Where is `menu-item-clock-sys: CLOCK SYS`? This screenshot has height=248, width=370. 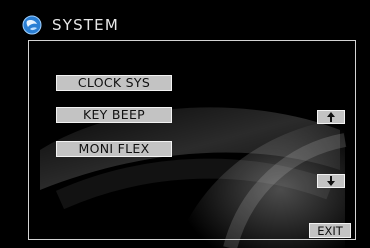 menu-item-clock-sys: CLOCK SYS is located at coordinates (114, 83).